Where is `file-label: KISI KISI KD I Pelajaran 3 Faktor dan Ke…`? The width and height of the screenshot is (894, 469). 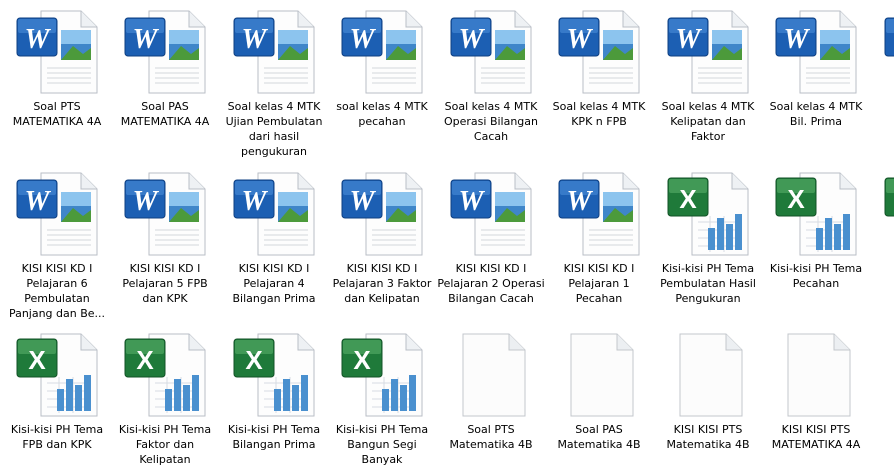
file-label: KISI KISI KD I Pelajaran 3 Faktor dan Ke… is located at coordinates (382, 283).